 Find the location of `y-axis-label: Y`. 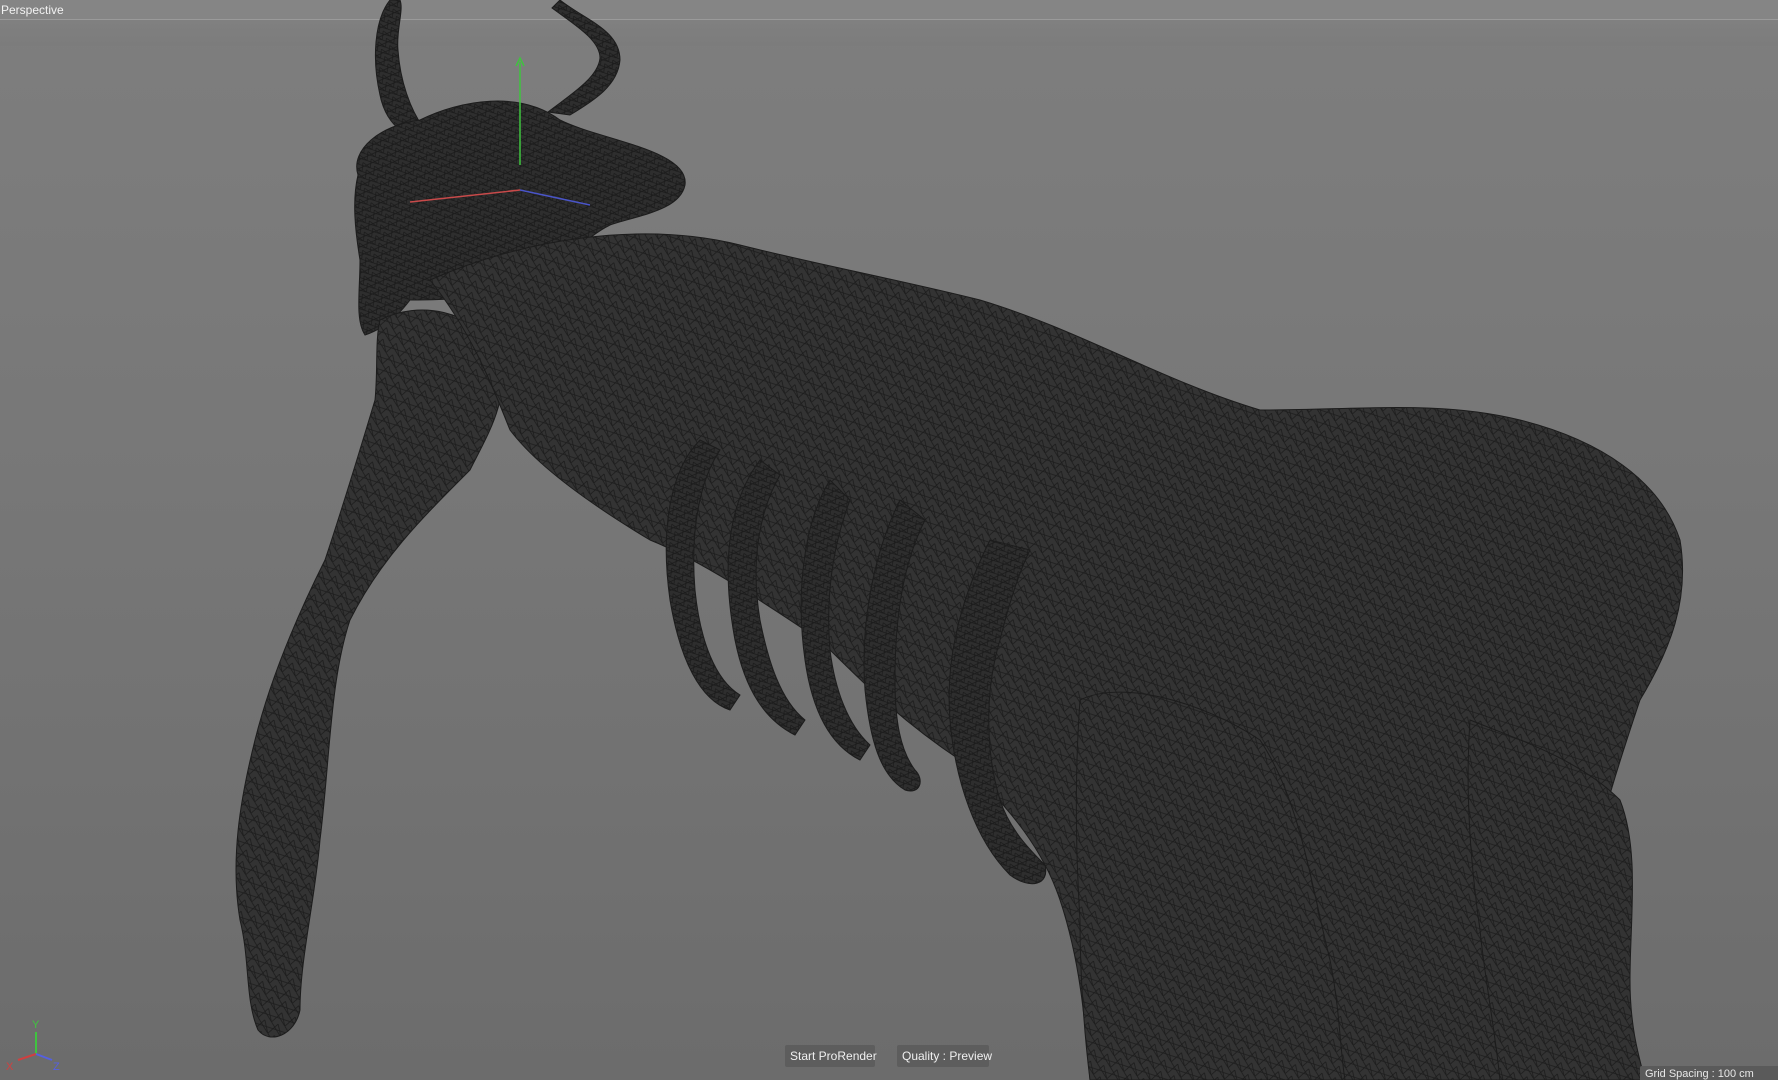

y-axis-label: Y is located at coordinates (36, 1025).